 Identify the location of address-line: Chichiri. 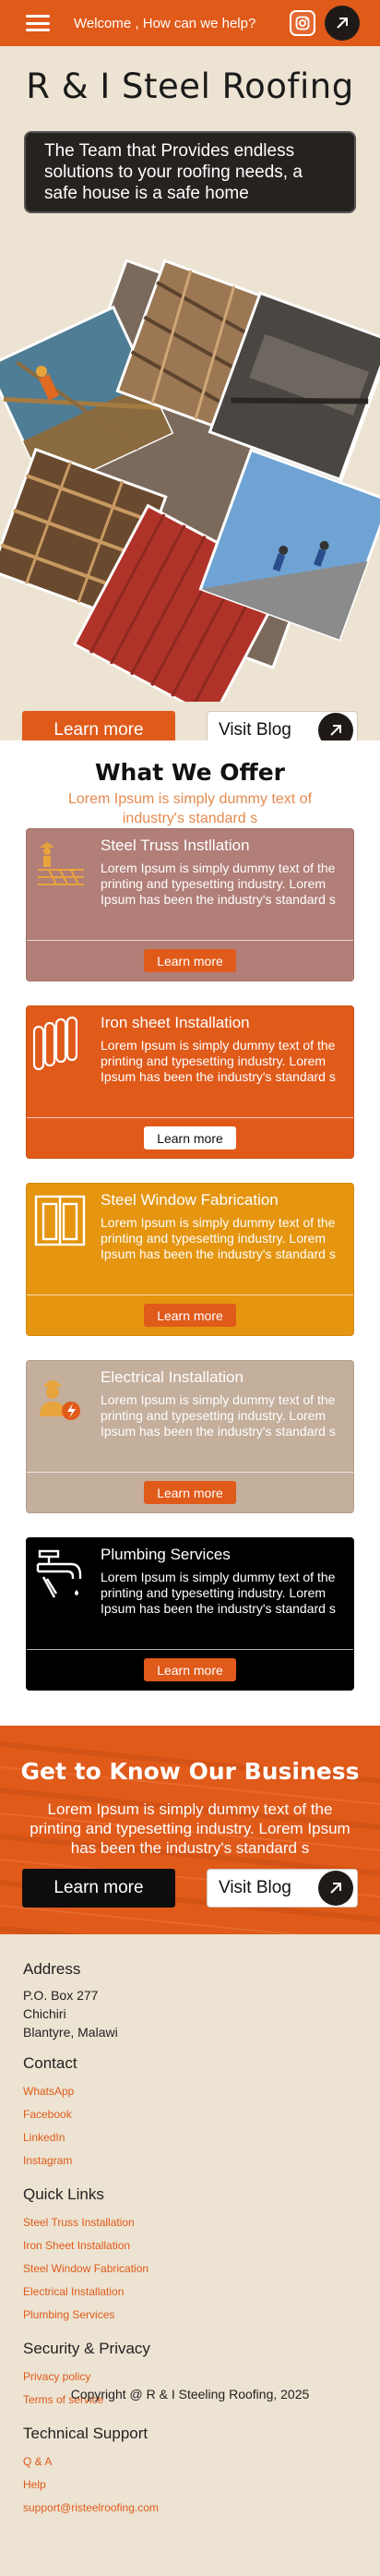
(45, 2013).